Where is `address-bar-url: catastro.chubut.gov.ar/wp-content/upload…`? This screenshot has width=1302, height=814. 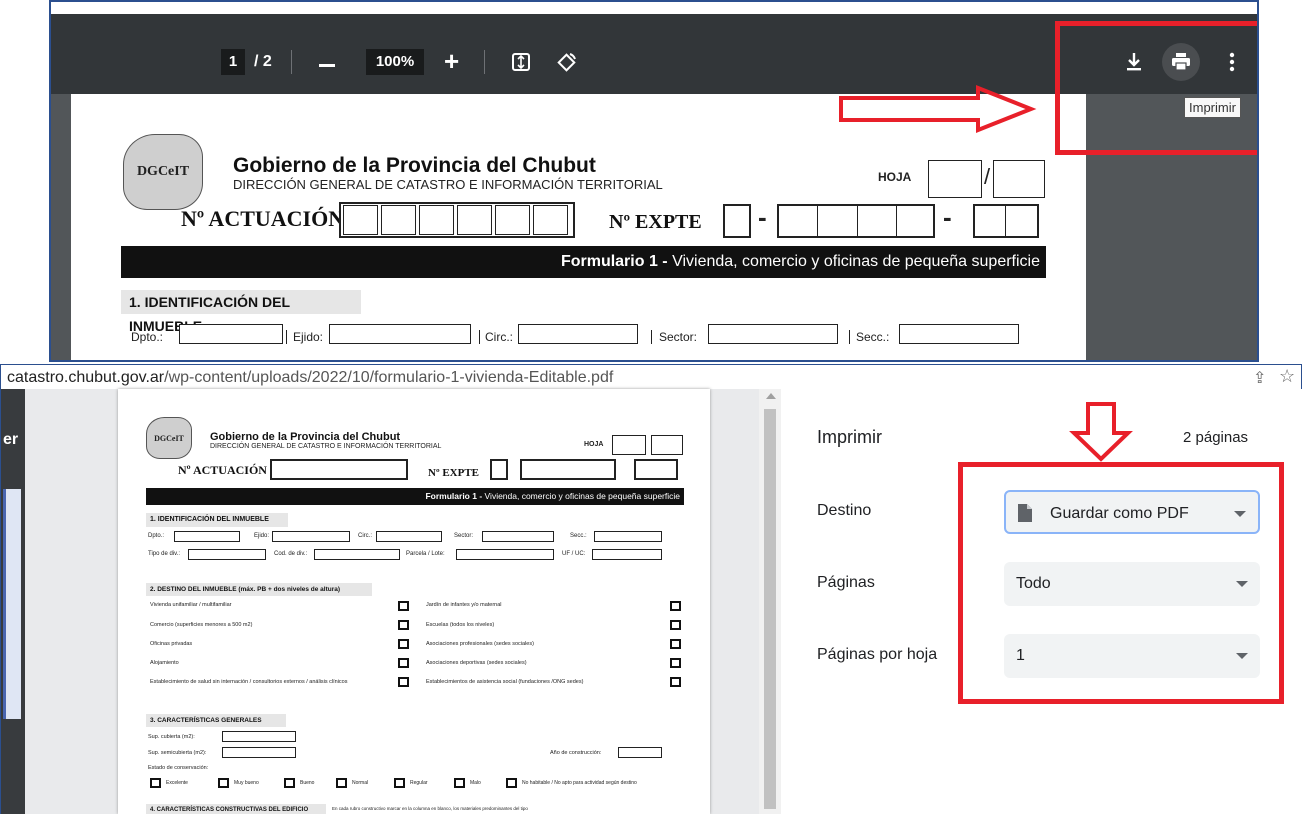
address-bar-url: catastro.chubut.gov.ar/wp-content/upload… is located at coordinates (310, 378).